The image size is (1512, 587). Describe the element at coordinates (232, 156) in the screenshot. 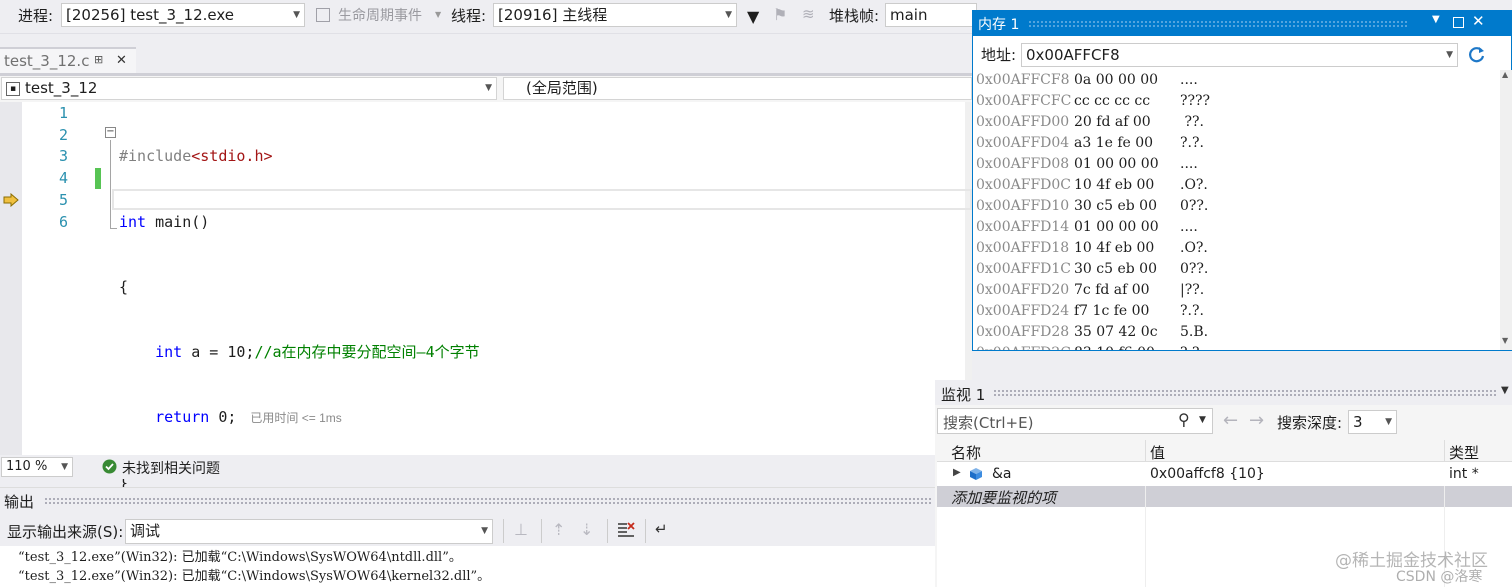

I see `include-header: <stdio.h>` at that location.